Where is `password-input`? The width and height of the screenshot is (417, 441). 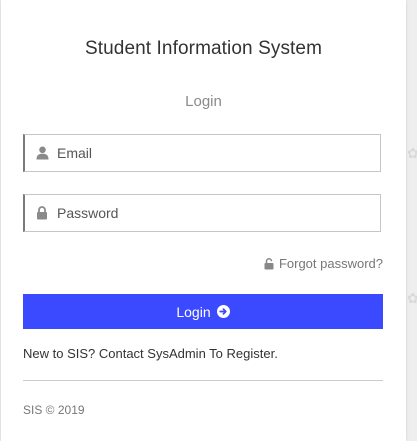
password-input is located at coordinates (207, 213).